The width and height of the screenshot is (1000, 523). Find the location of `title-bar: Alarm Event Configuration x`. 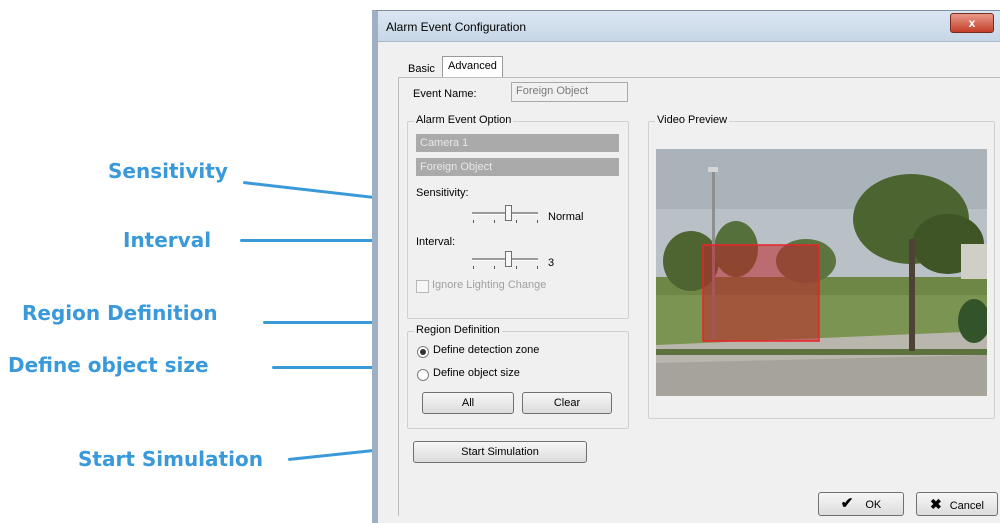

title-bar: Alarm Event Configuration x is located at coordinates (689, 26).